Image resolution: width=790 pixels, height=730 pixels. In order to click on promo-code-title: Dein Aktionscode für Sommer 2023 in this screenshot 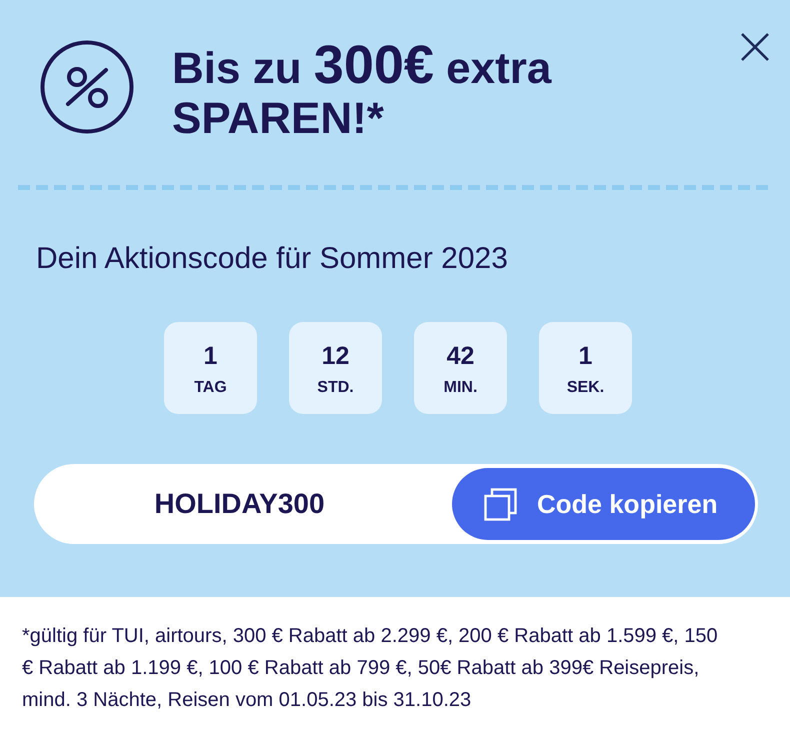, I will do `click(272, 259)`.